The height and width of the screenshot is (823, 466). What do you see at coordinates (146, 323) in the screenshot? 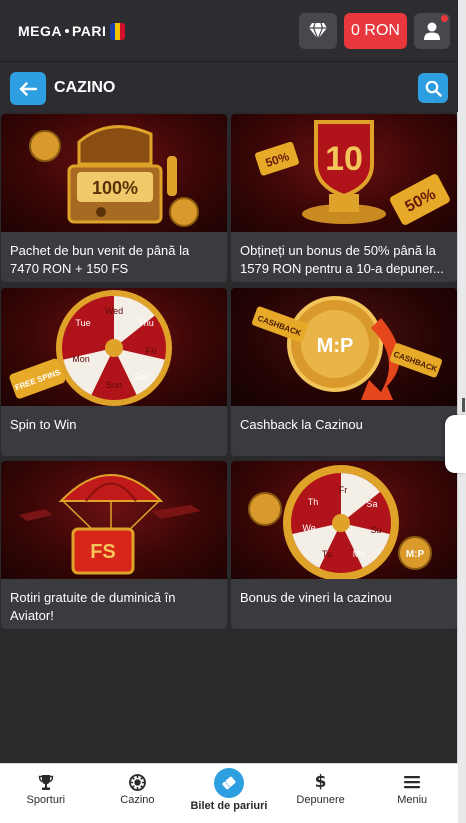
I see `svg-text: Thu` at bounding box center [146, 323].